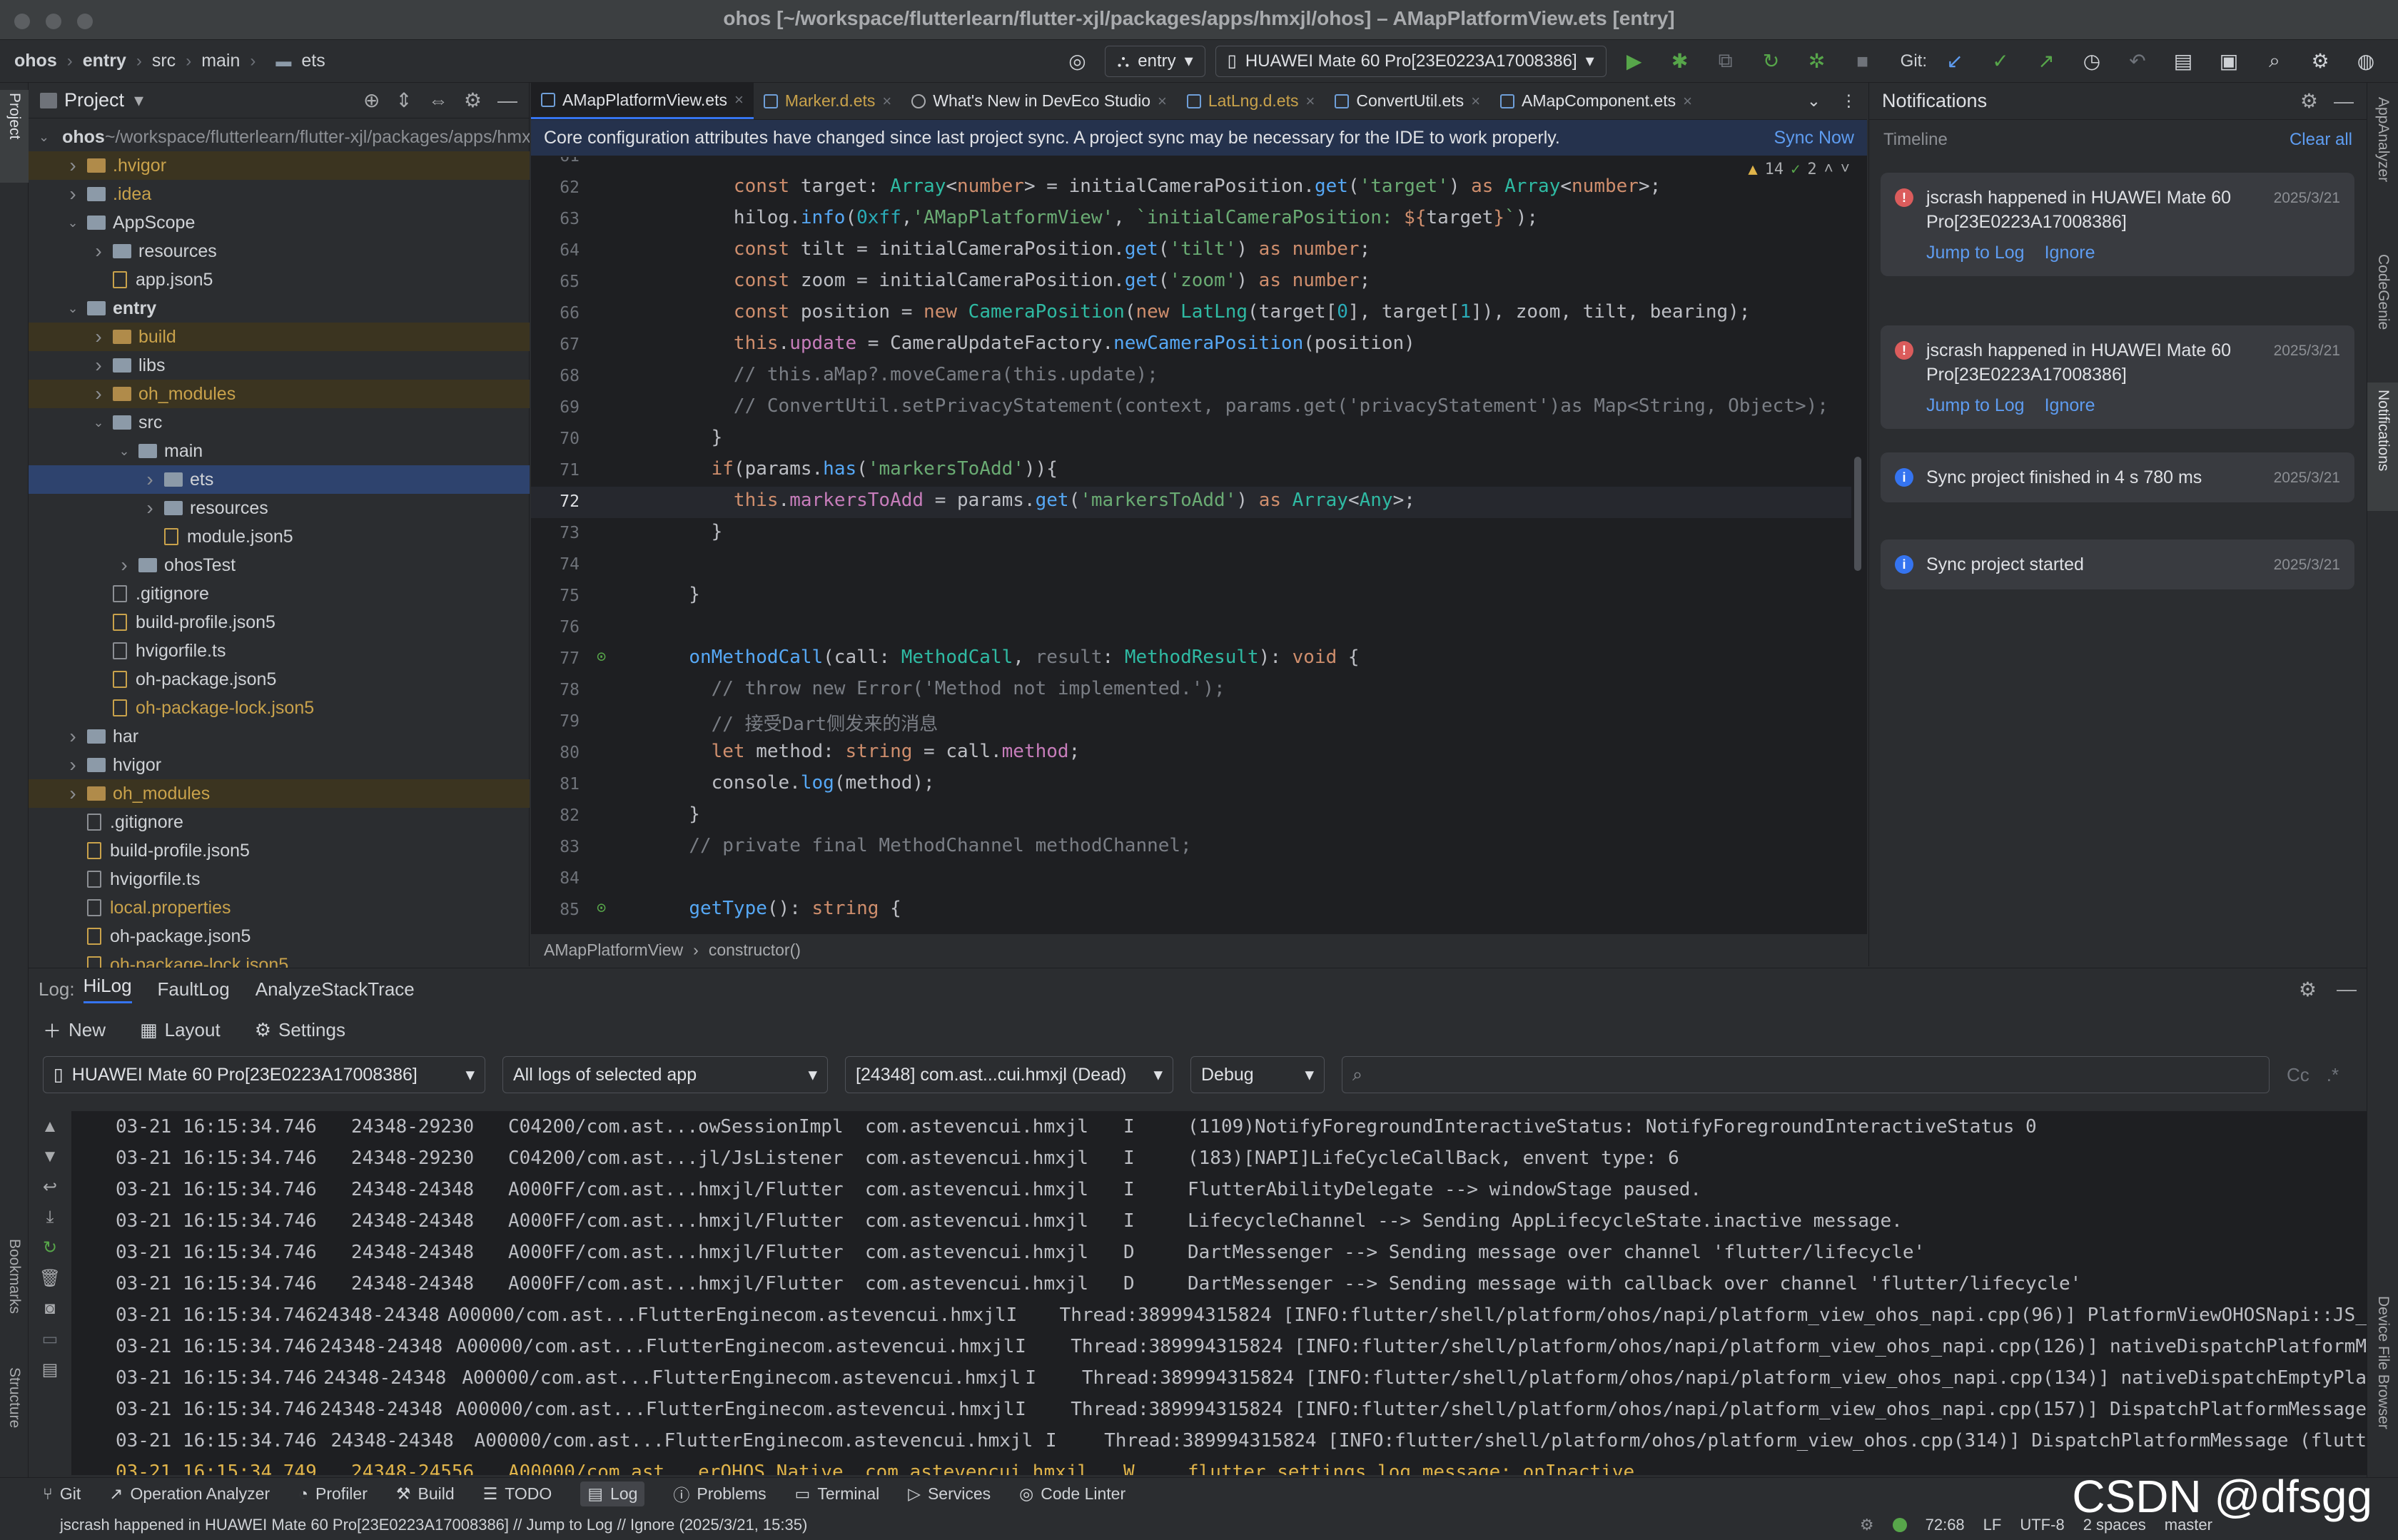 This screenshot has height=1540, width=2398. Describe the element at coordinates (104, 61) in the screenshot. I see `breadcrumb-item: entry` at that location.